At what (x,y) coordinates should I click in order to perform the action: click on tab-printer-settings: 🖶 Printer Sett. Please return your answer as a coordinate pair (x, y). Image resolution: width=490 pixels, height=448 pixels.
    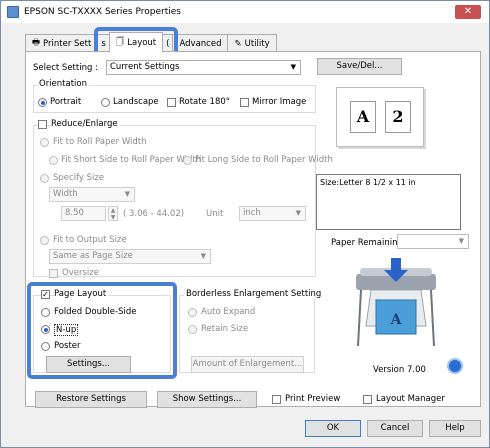
    Looking at the image, I should click on (62, 43).